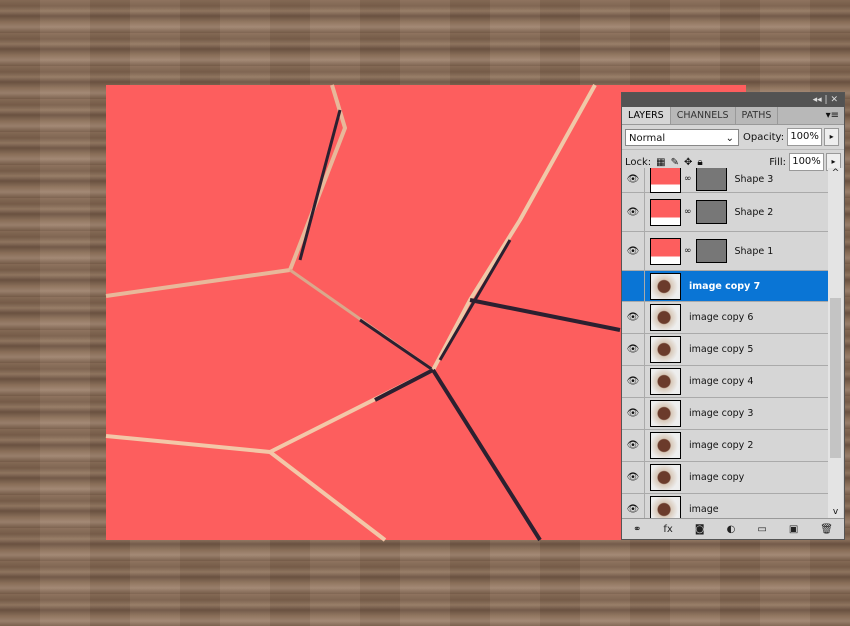  I want to click on lock-transparent-icon: ▦, so click(660, 162).